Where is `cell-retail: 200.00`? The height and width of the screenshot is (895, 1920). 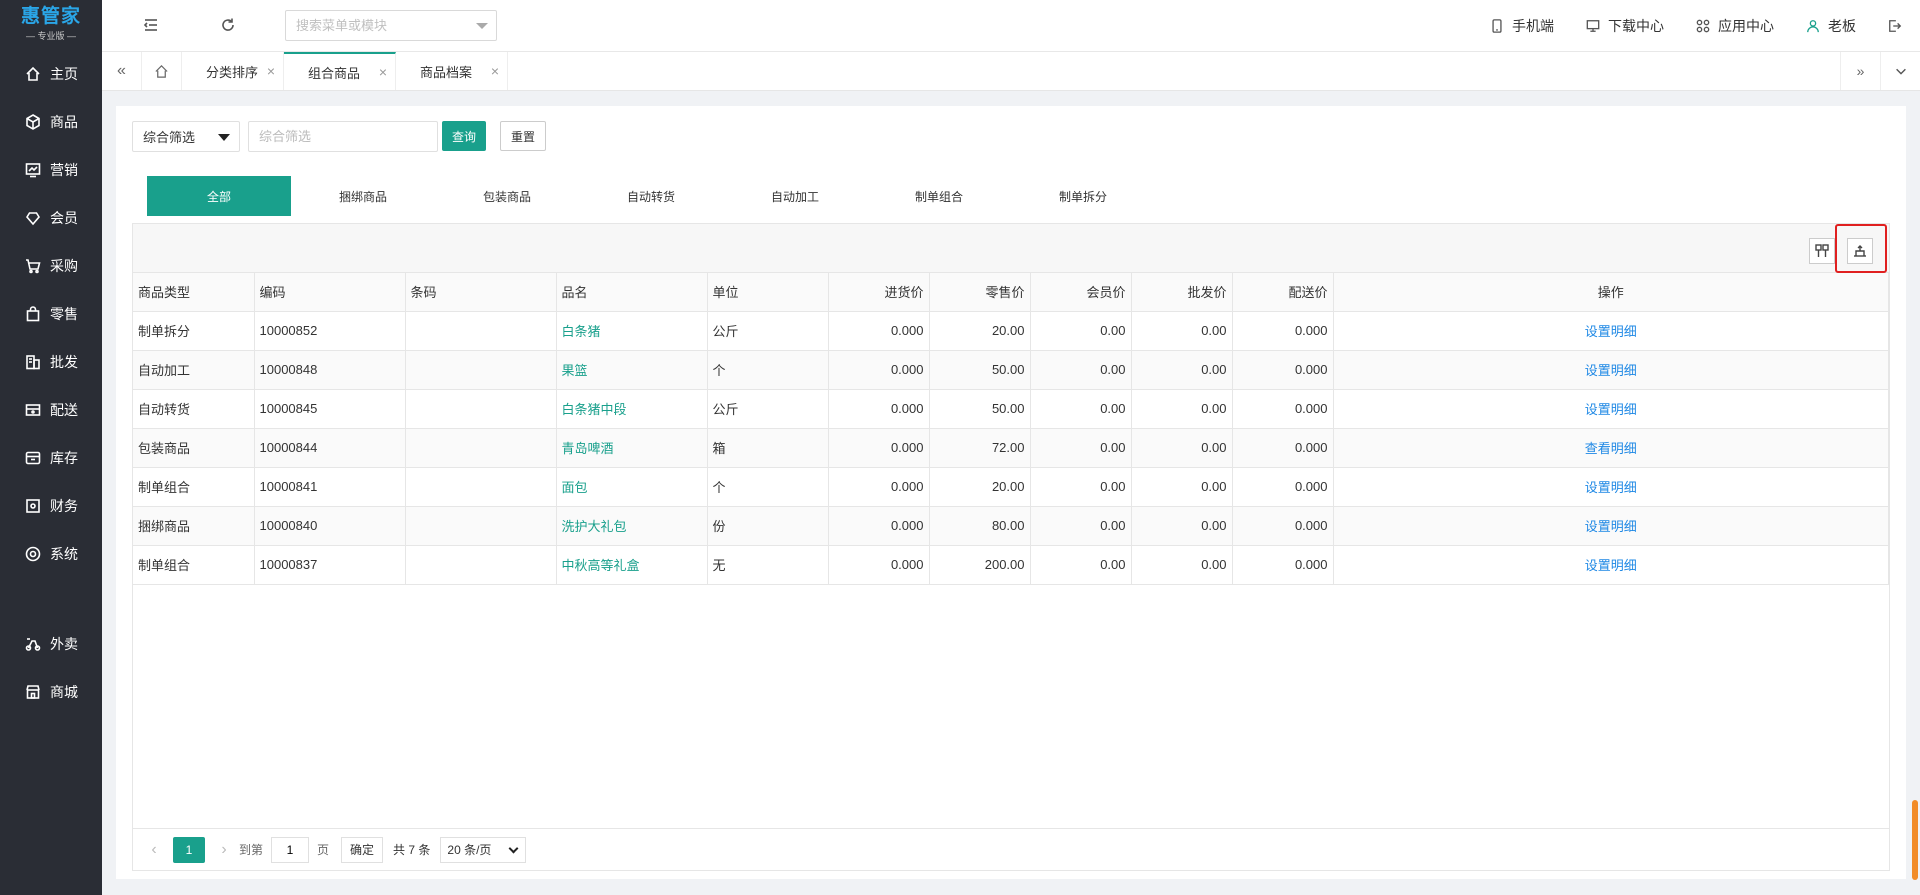 cell-retail: 200.00 is located at coordinates (980, 565).